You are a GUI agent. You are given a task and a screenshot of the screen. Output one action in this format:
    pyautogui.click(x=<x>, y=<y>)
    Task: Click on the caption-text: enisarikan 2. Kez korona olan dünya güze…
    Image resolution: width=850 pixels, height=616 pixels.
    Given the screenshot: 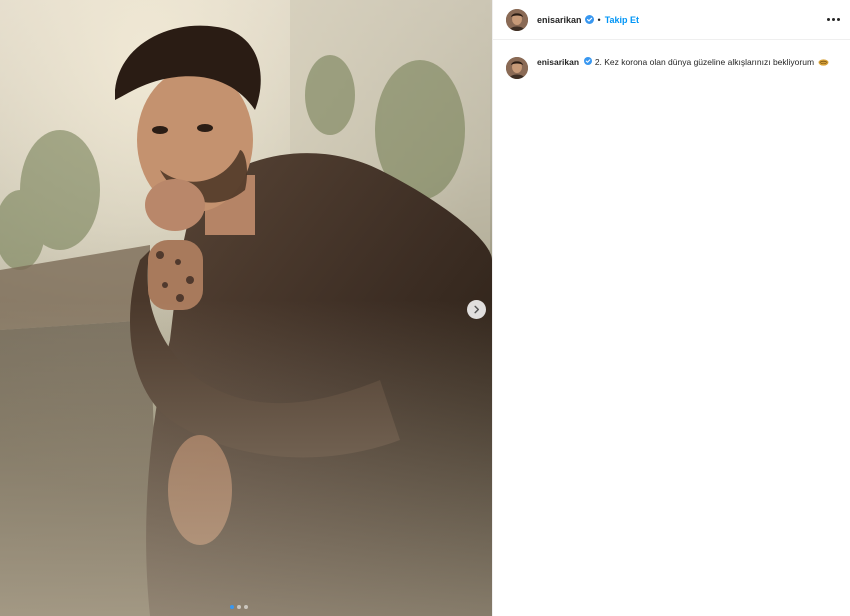 What is the action you would take?
    pyautogui.click(x=687, y=67)
    